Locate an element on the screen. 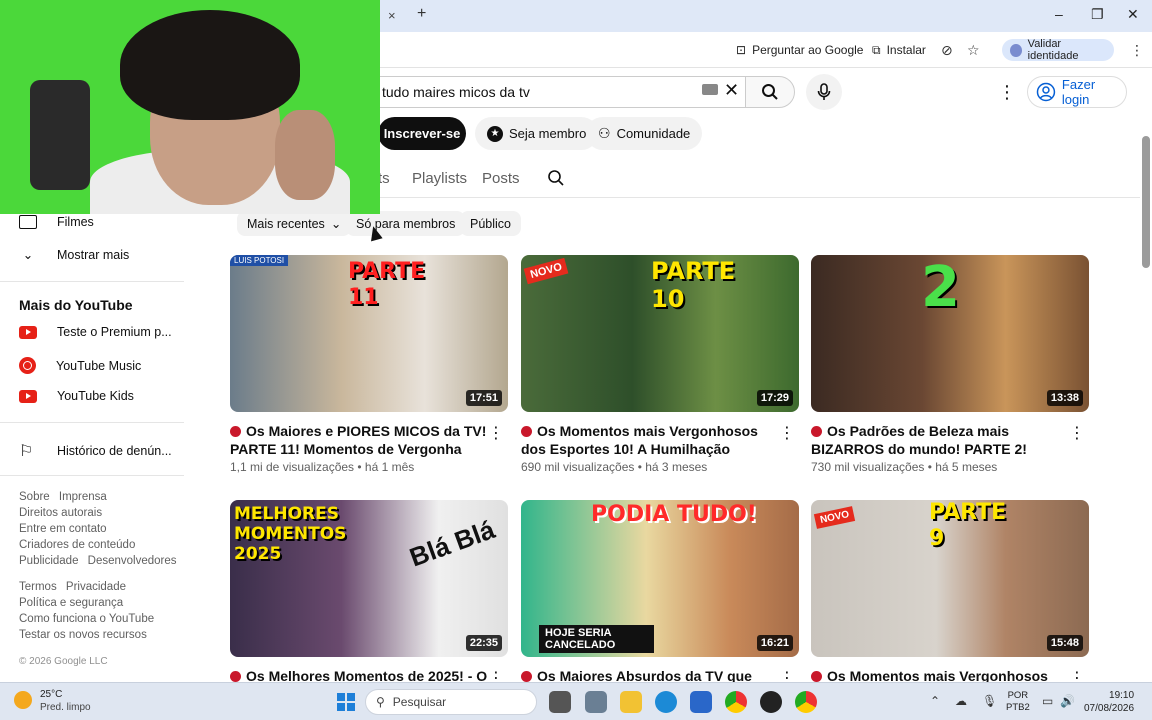 This screenshot has width=1152, height=720. sidebar-item-films: Filmes is located at coordinates (56, 222).